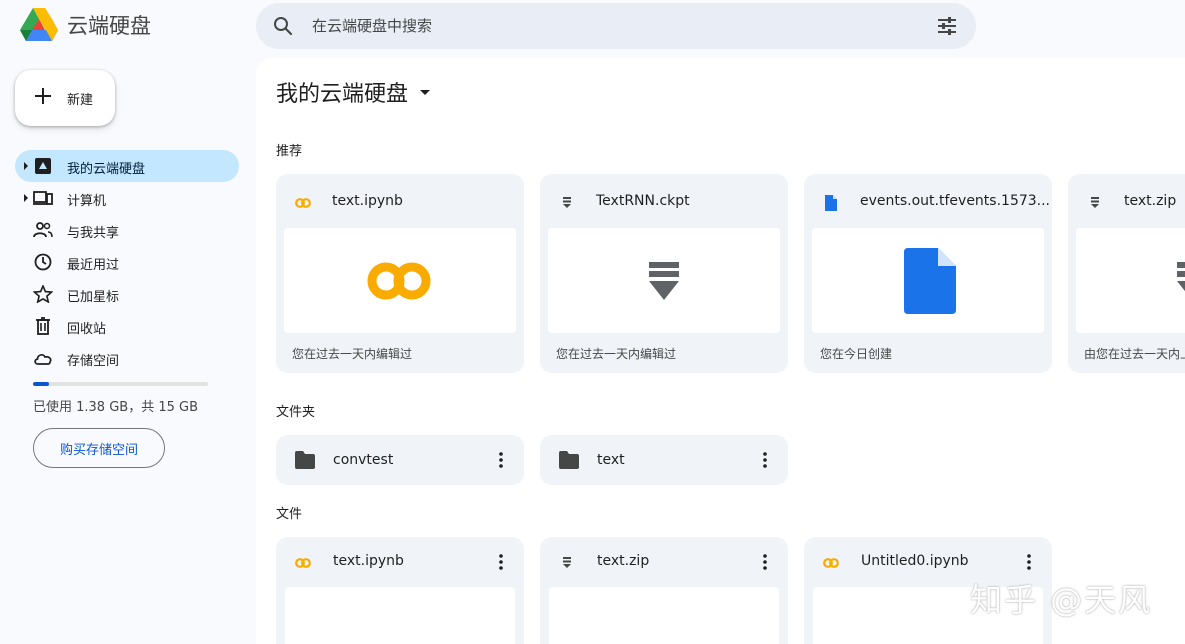  I want to click on file-name: TextRNN.ckpt, so click(643, 201).